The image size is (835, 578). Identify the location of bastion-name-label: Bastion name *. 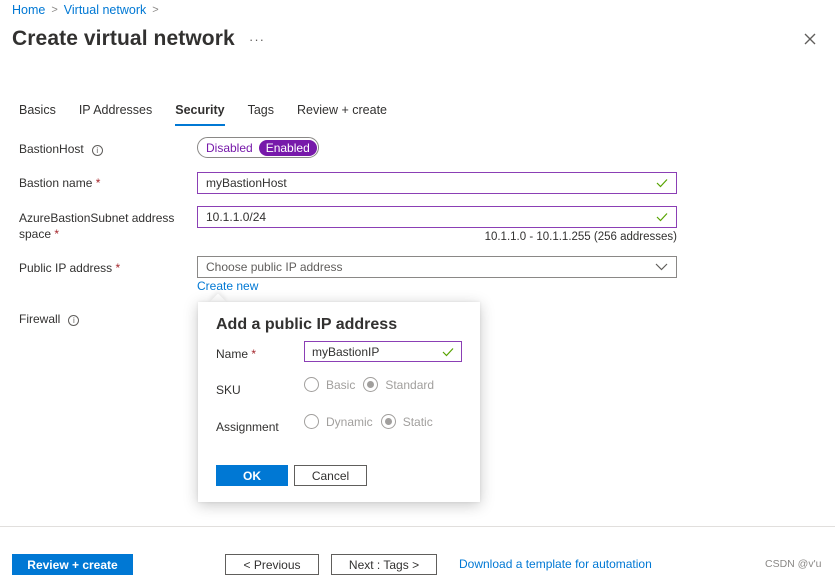
(59, 183).